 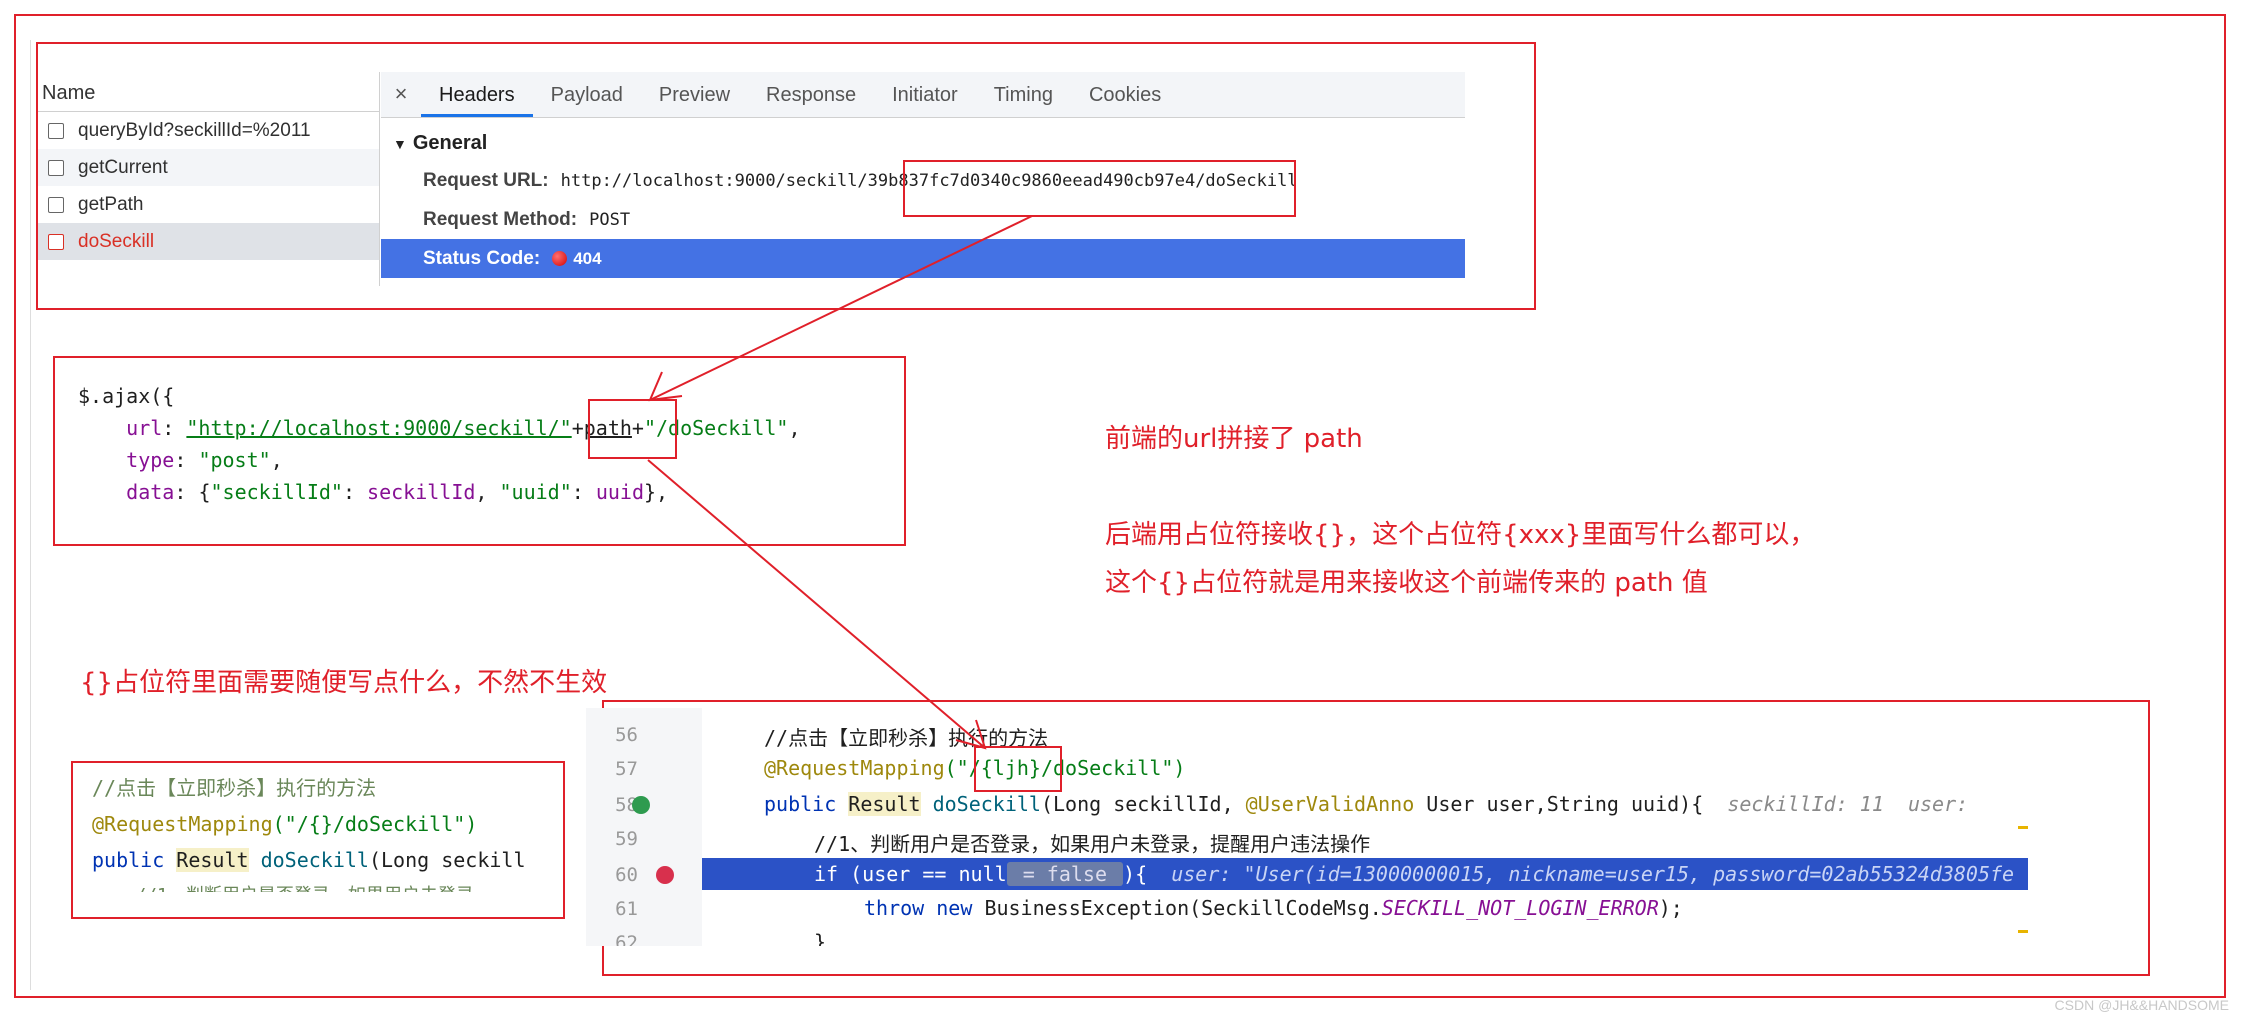 What do you see at coordinates (1234, 439) in the screenshot?
I see `note-frontend-url: 前端的url拼接了 path` at bounding box center [1234, 439].